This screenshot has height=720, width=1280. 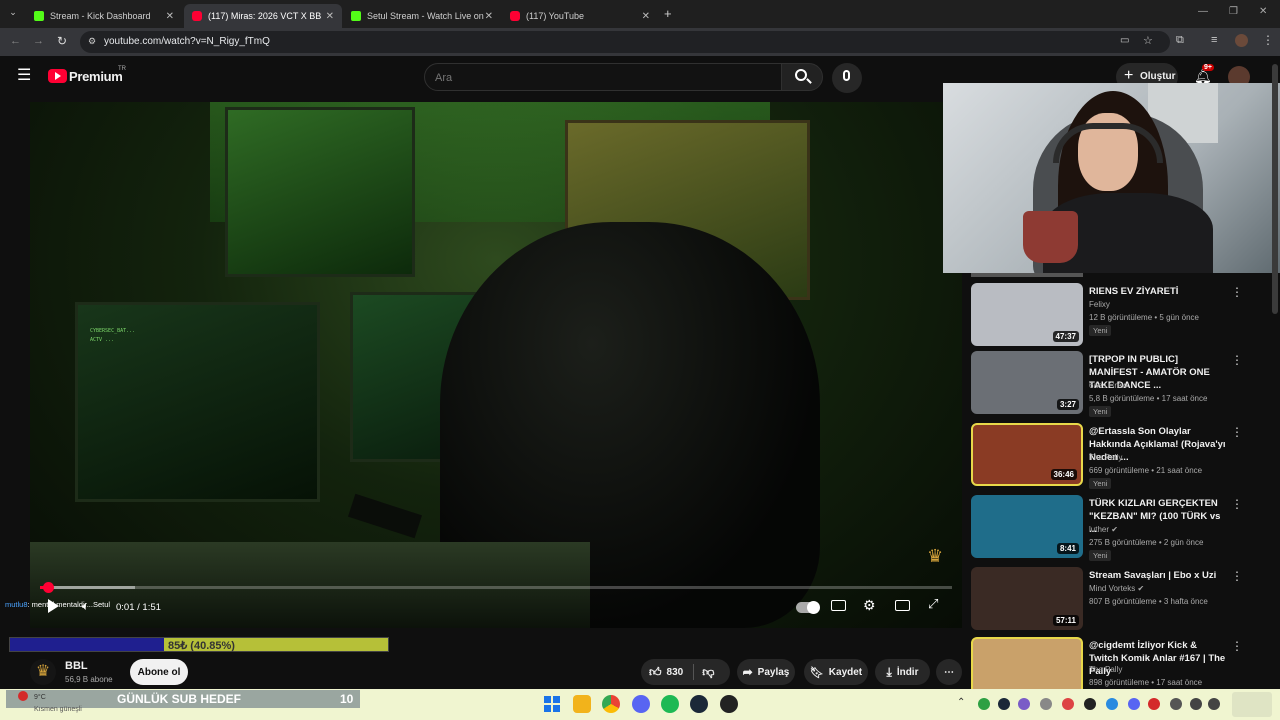 I want to click on page-scrollbar, so click(x=1275, y=189).